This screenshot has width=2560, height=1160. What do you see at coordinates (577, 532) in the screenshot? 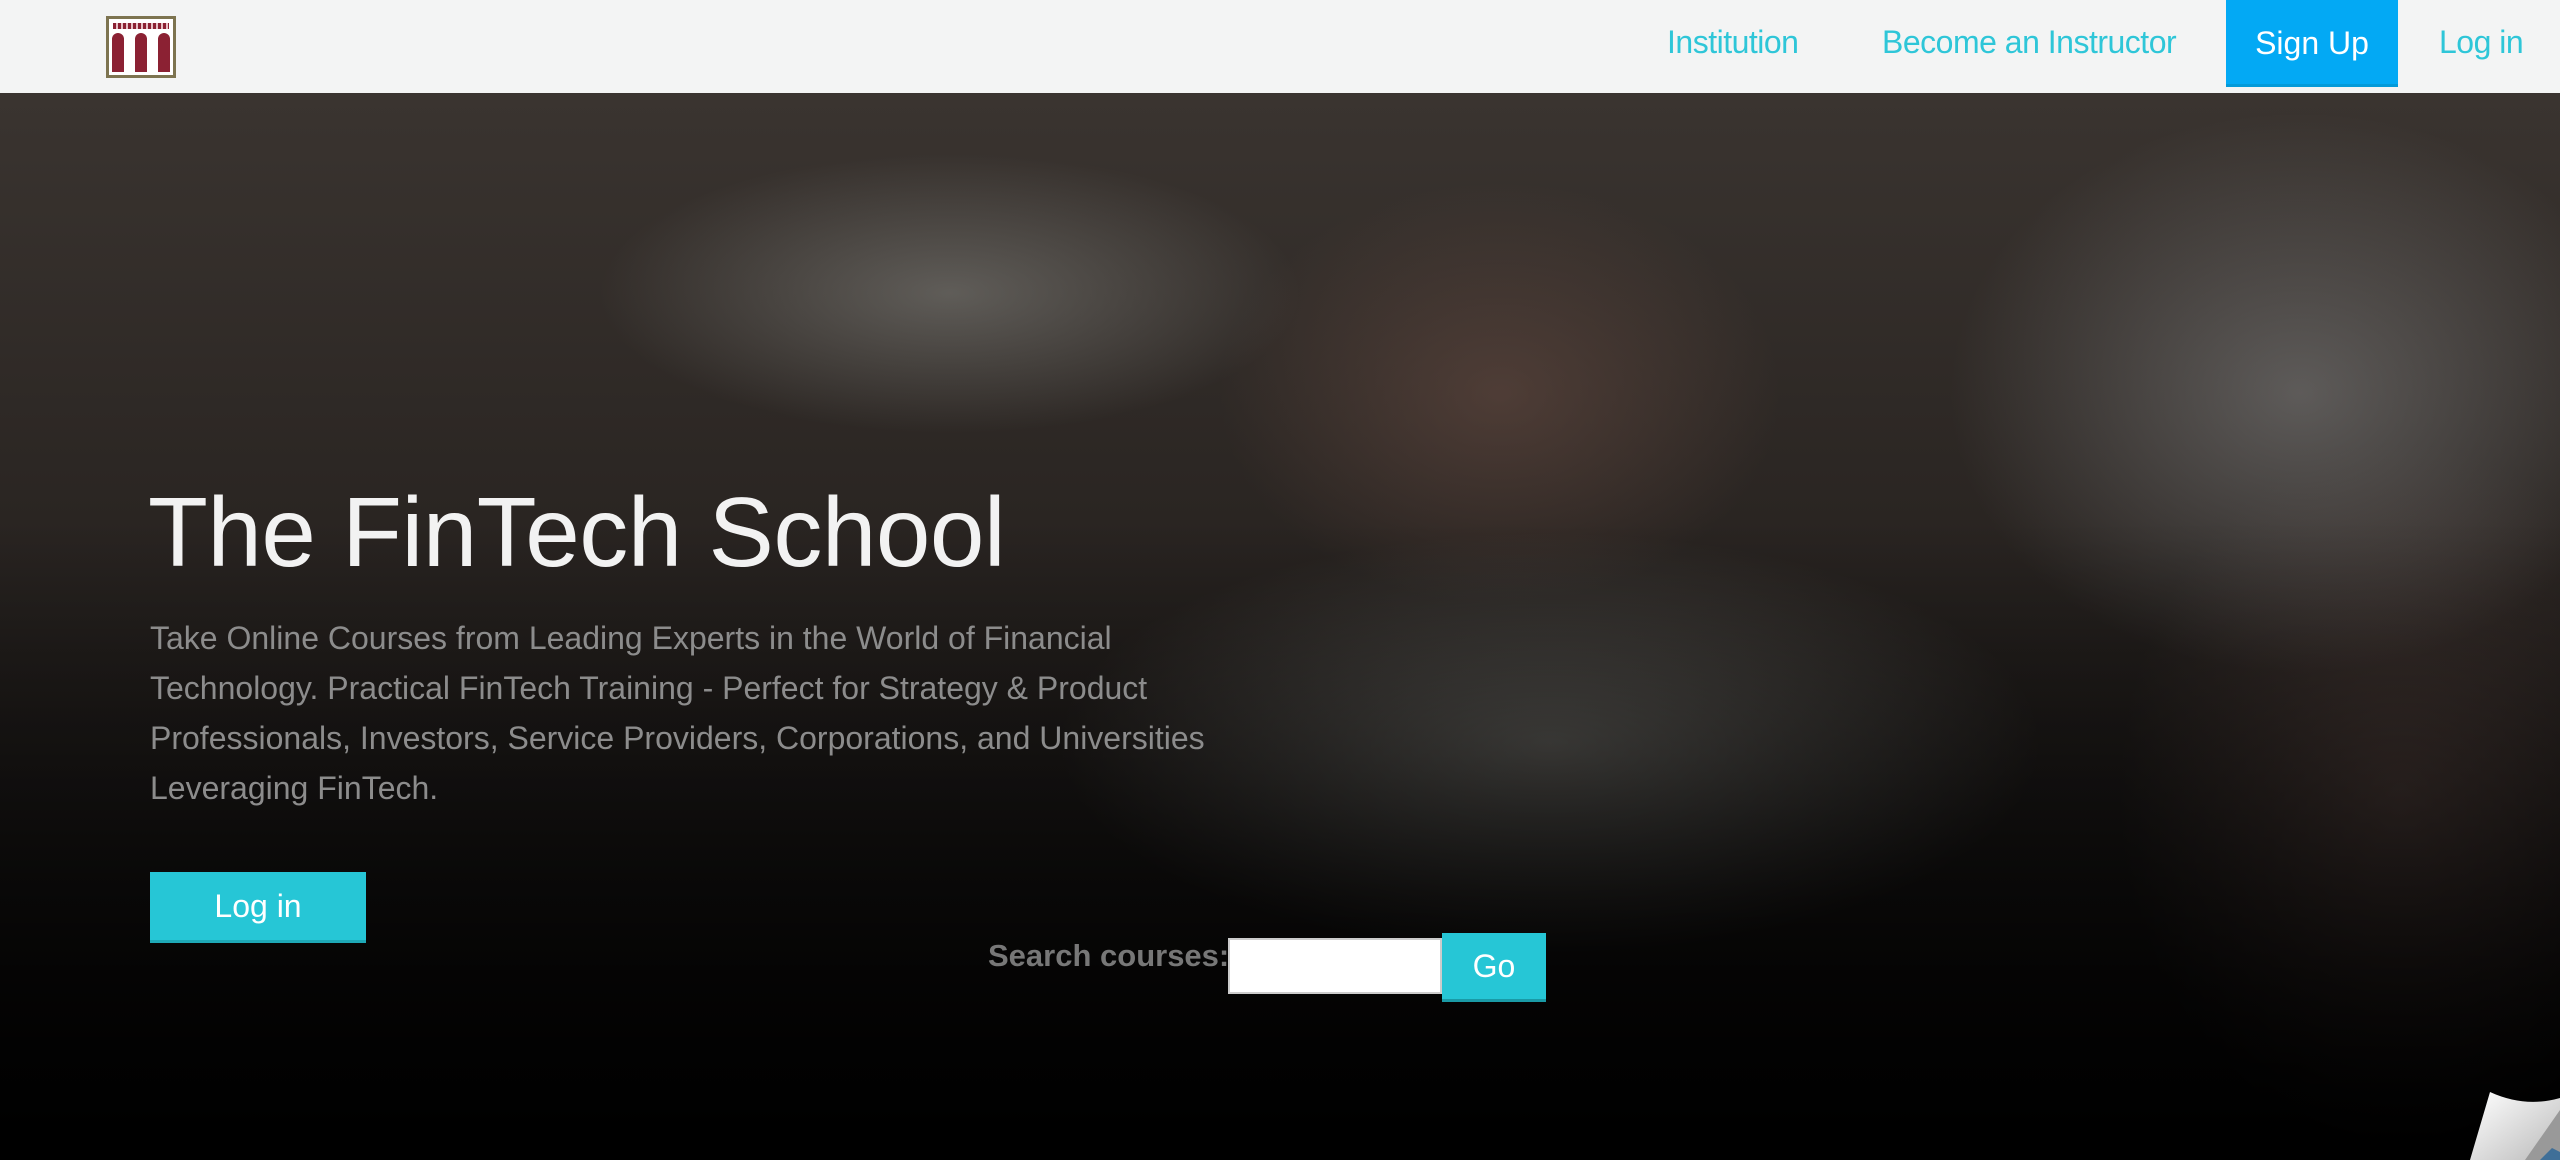
I see `hero-title: The FinTech School` at bounding box center [577, 532].